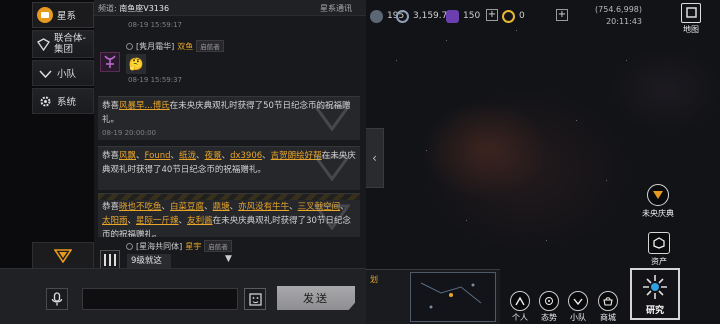  I want to click on player-link: Found, so click(158, 156).